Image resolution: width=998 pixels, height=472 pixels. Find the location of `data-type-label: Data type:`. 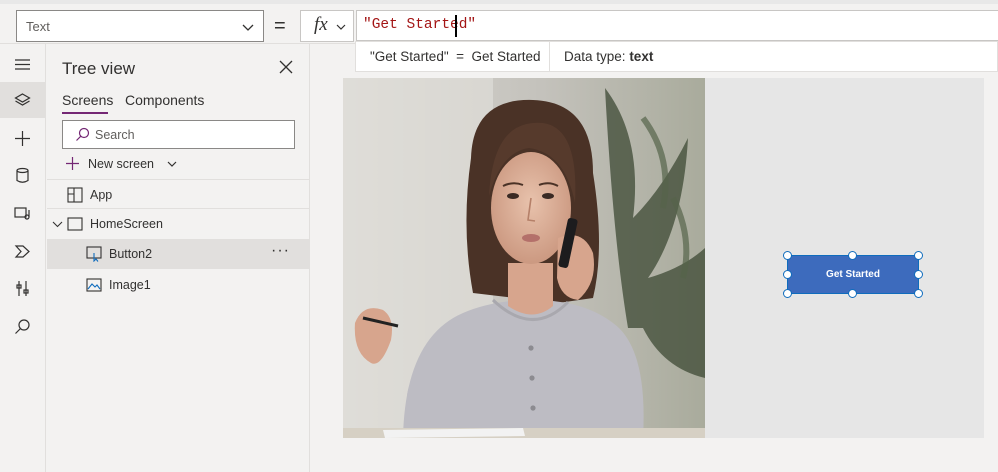

data-type-label: Data type: is located at coordinates (595, 56).